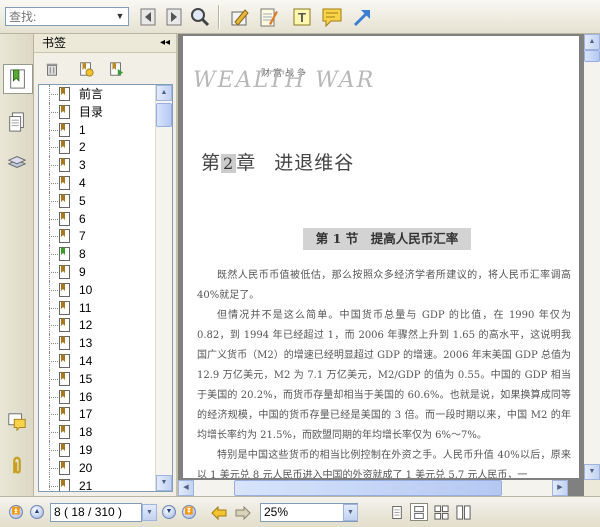 The height and width of the screenshot is (527, 600). What do you see at coordinates (17, 466) in the screenshot?
I see `attachments-tab-icon` at bounding box center [17, 466].